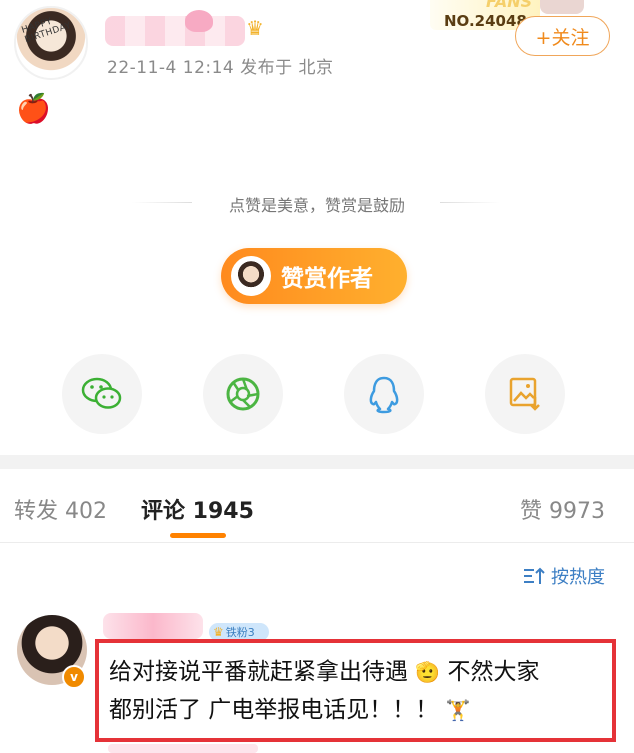 The image size is (634, 753). Describe the element at coordinates (60, 509) in the screenshot. I see `tab-repost: 转发 402` at that location.